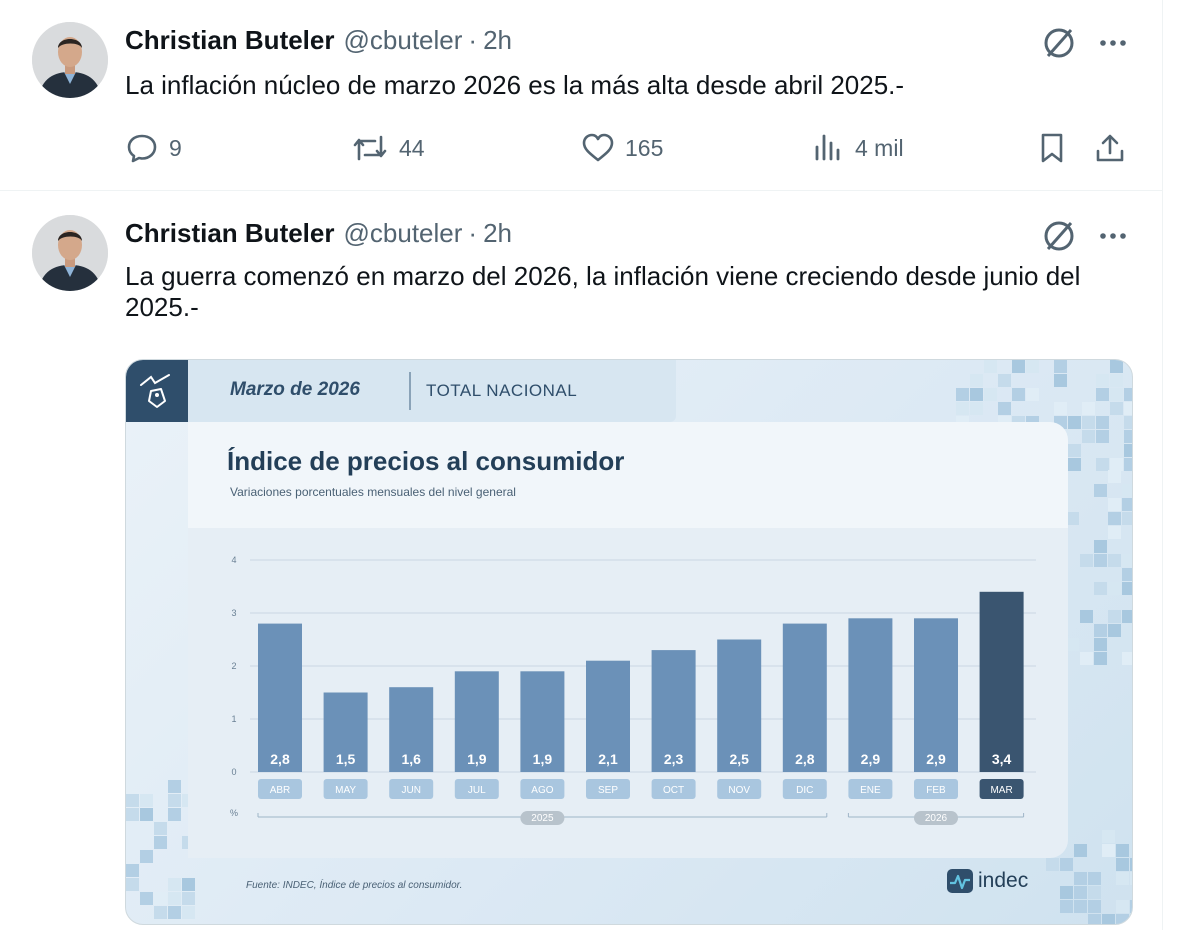  I want to click on bar-value-label: 2,5, so click(739, 759).